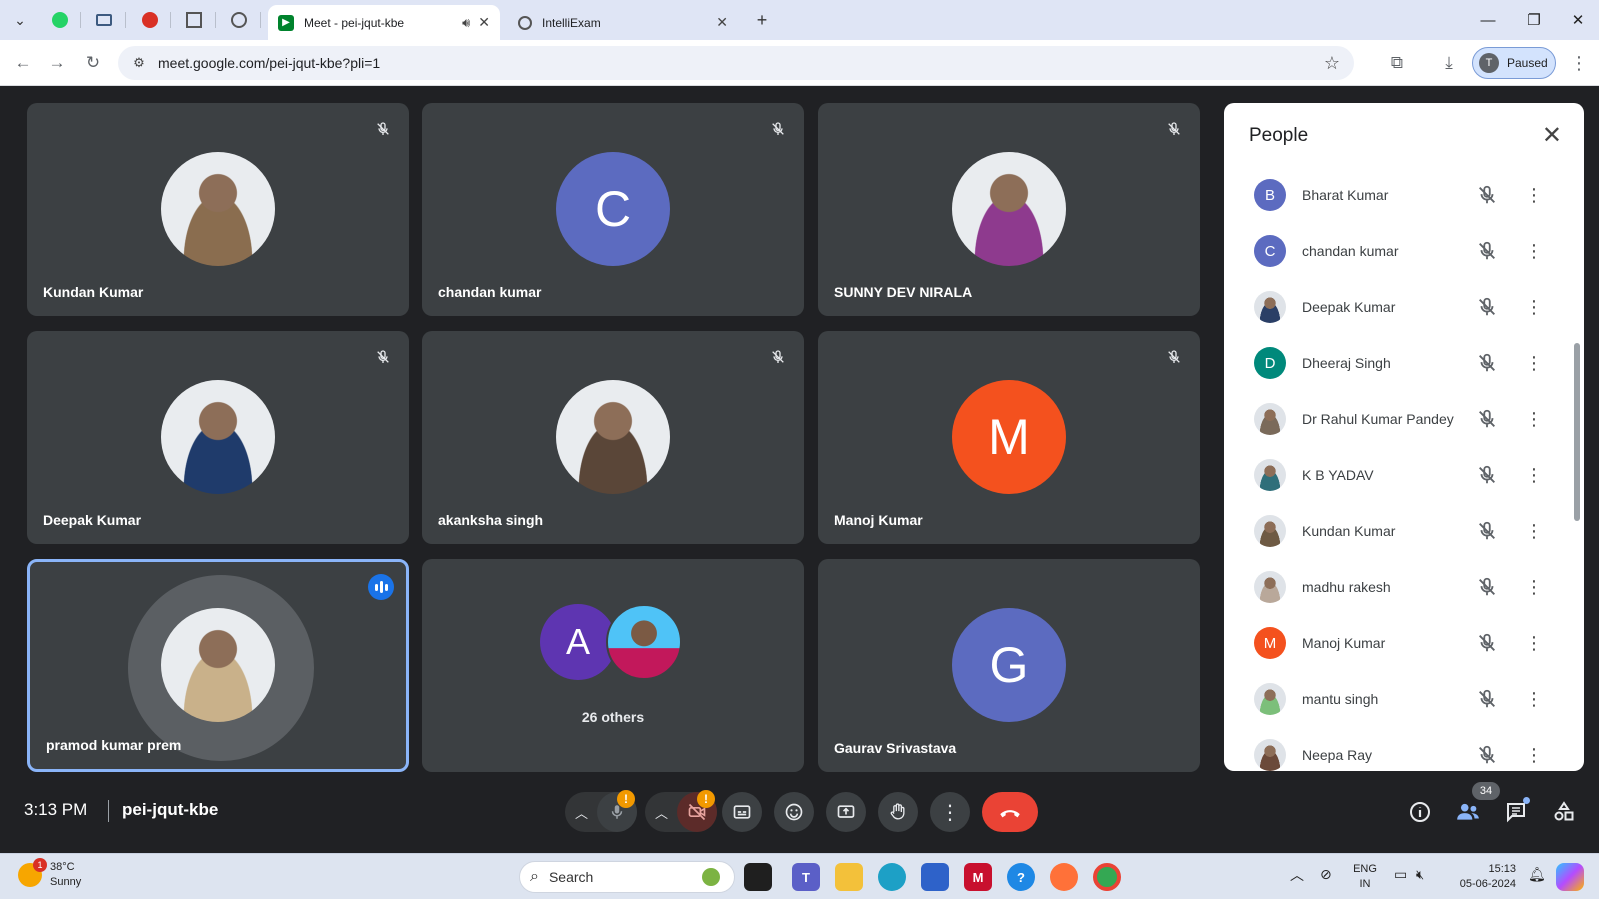  I want to click on participant-tile: akanksha singh, so click(613, 437).